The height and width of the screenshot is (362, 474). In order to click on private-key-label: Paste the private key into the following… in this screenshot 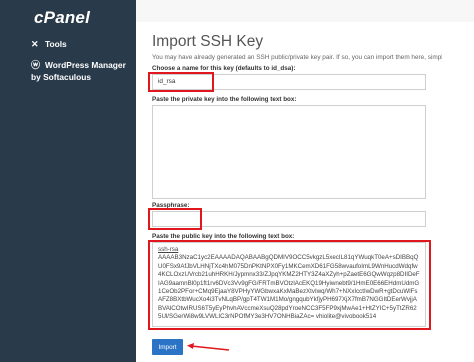, I will do `click(224, 99)`.